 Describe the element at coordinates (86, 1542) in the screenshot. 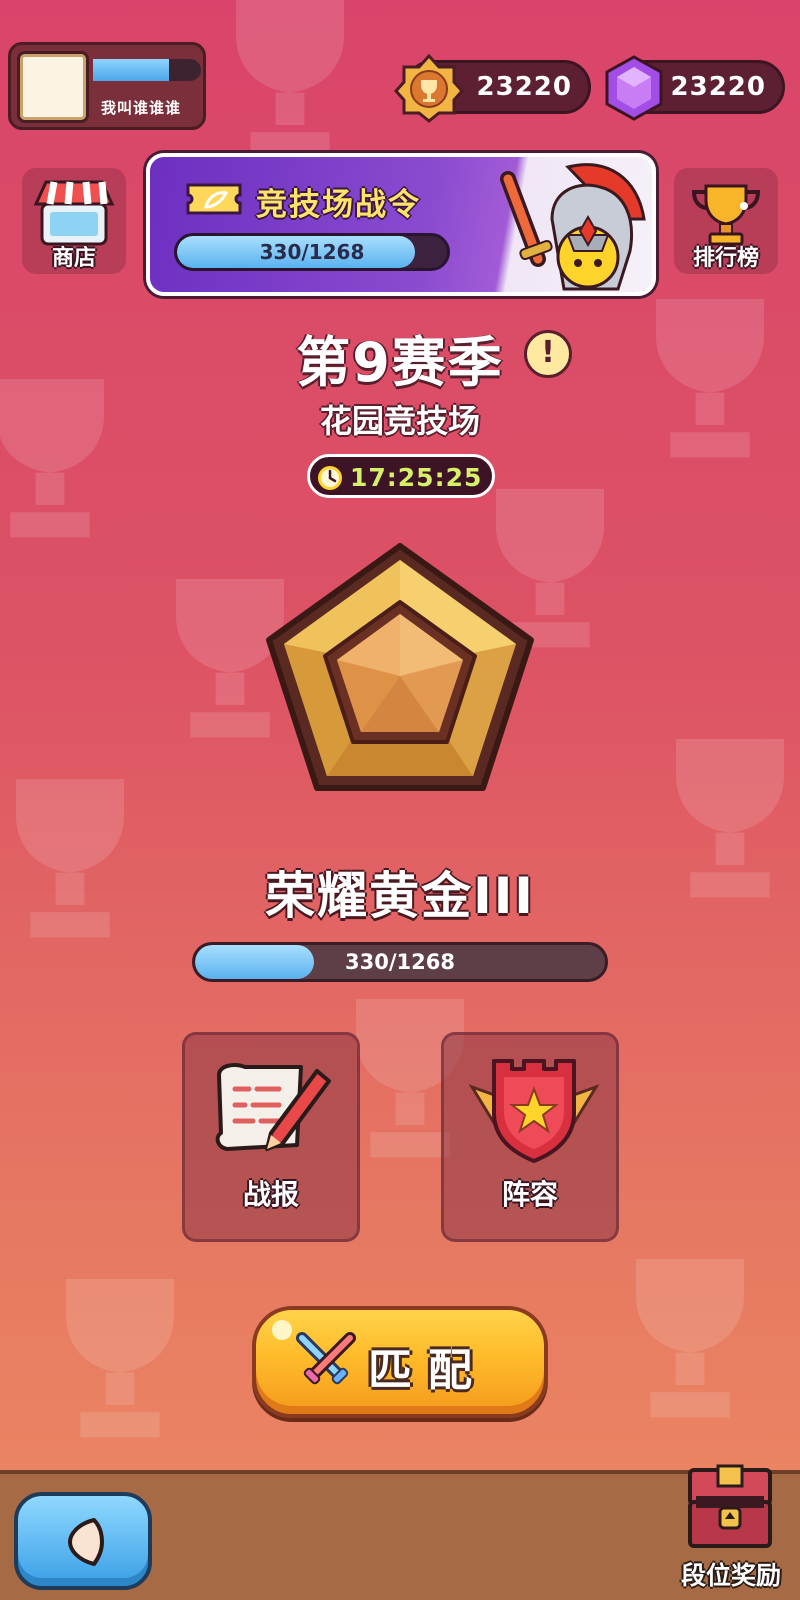

I see `back-arrow-icon` at that location.